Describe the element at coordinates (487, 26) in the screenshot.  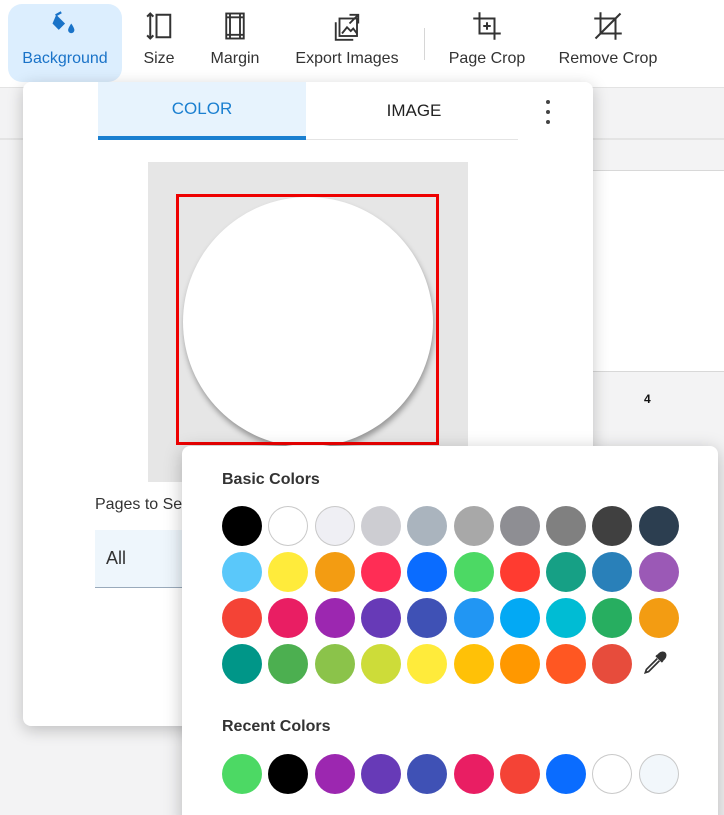
I see `crop-icon` at that location.